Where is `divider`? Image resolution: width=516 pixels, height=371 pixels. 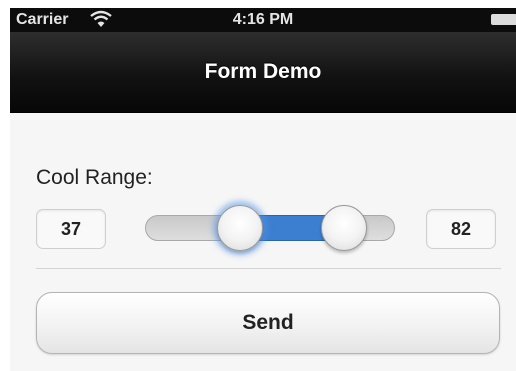
divider is located at coordinates (268, 268).